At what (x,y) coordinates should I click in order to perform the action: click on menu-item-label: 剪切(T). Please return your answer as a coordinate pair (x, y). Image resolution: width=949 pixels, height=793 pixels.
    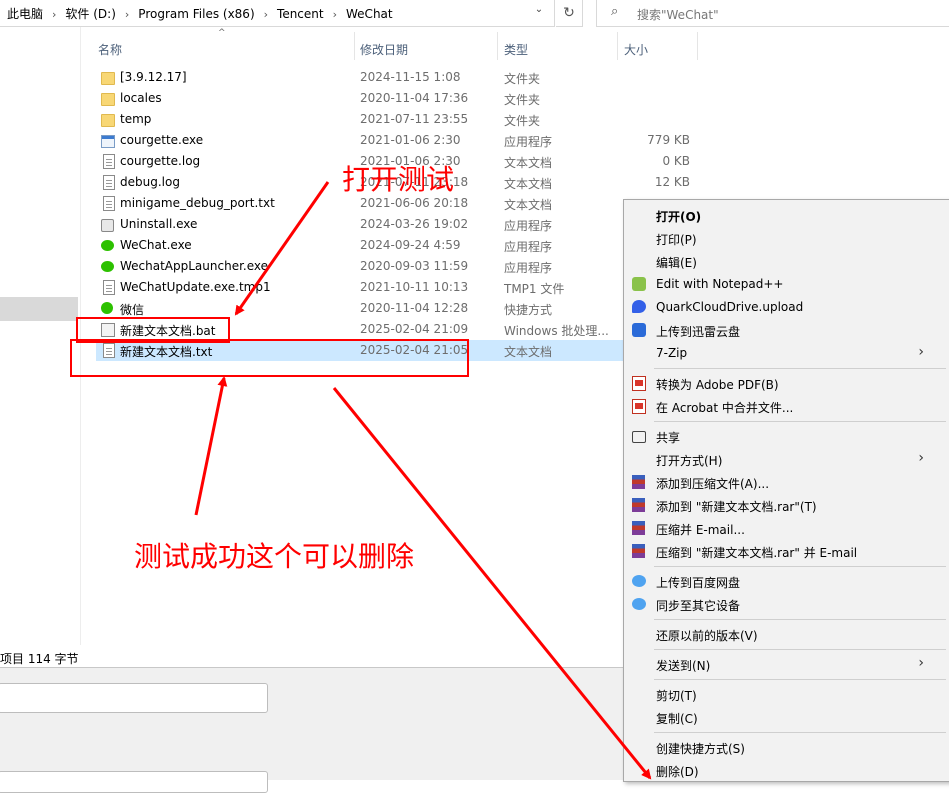
    Looking at the image, I should click on (676, 696).